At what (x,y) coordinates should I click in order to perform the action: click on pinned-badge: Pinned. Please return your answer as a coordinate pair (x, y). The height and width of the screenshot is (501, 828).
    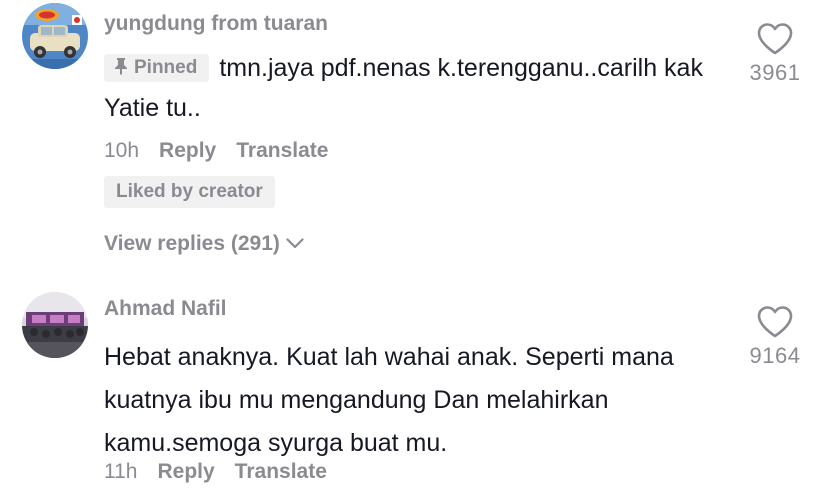
    Looking at the image, I should click on (157, 68).